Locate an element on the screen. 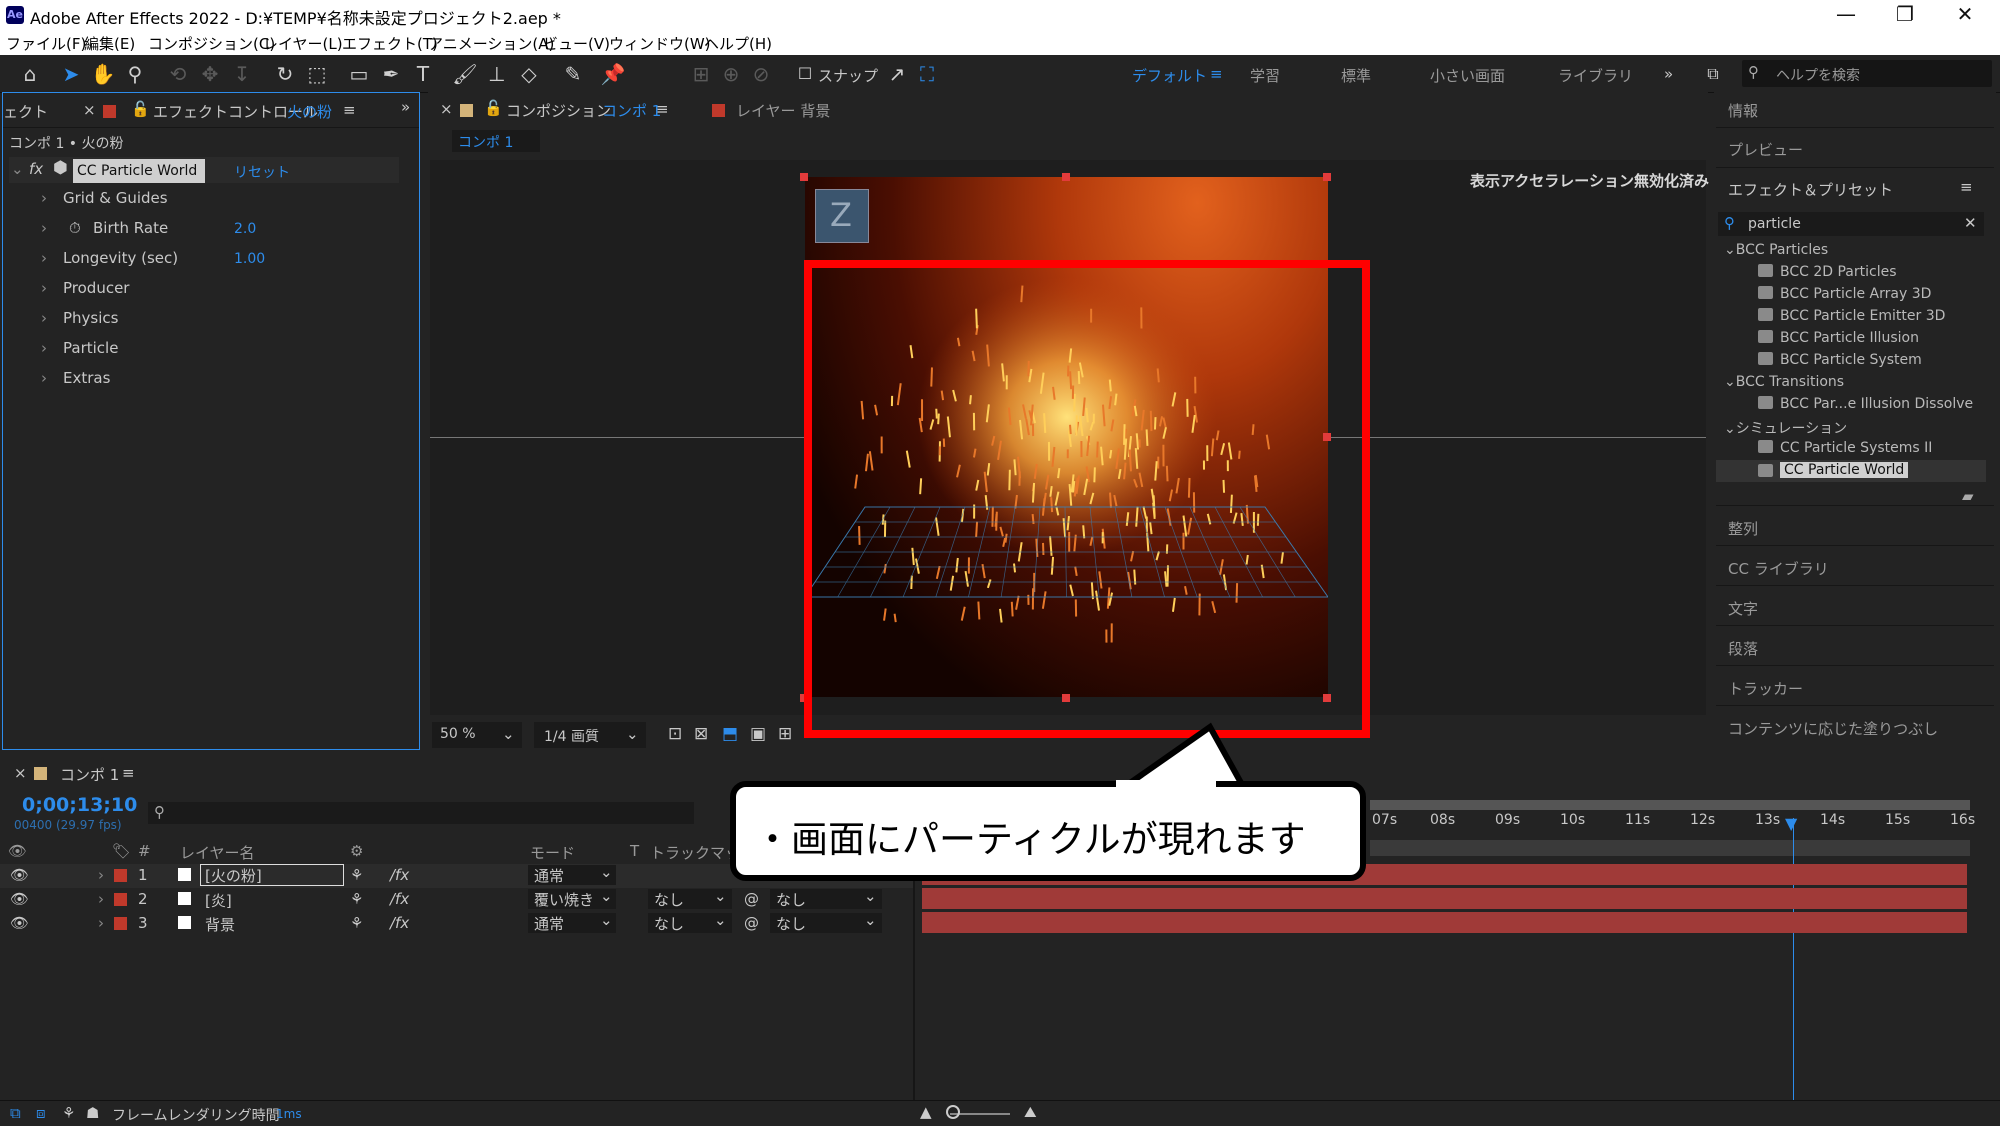 Image resolution: width=2000 pixels, height=1126 pixels. puppet-pin-icon: 📌 is located at coordinates (613, 74).